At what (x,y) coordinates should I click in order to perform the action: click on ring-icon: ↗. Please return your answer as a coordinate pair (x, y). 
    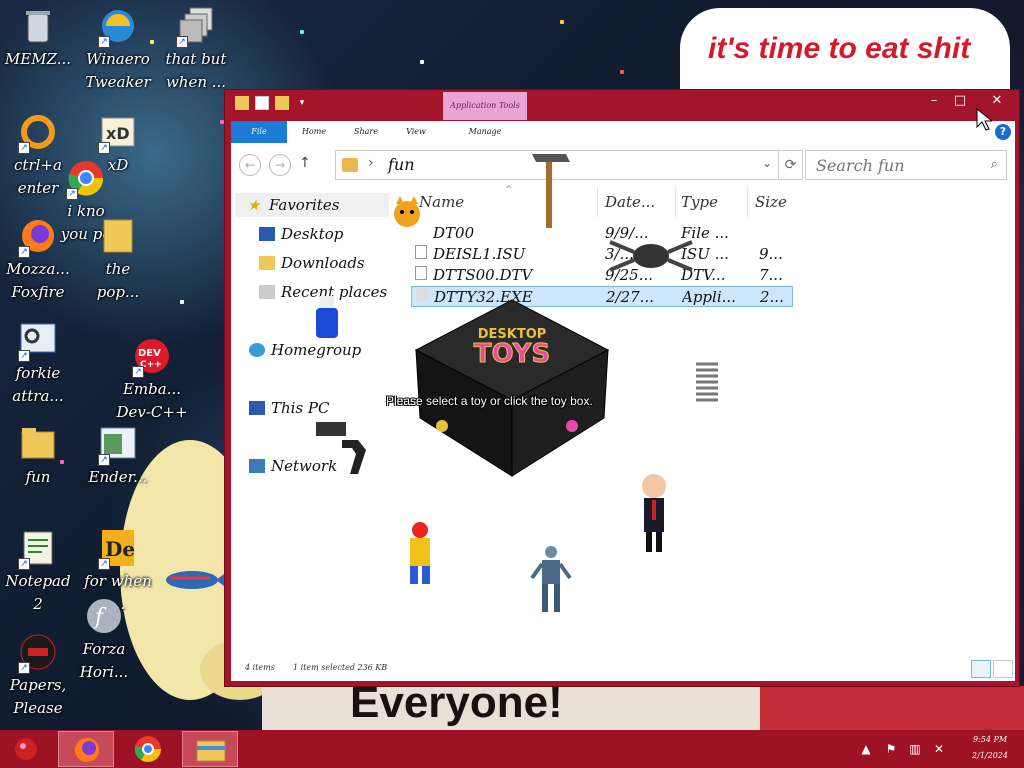
    Looking at the image, I should click on (38, 133).